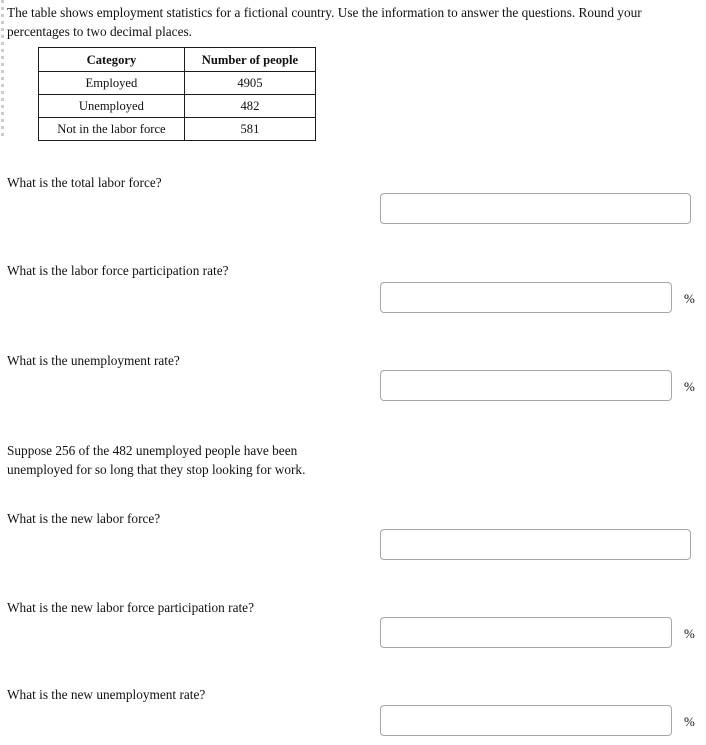  I want to click on answer-input-new-unemployment-rate, so click(526, 720).